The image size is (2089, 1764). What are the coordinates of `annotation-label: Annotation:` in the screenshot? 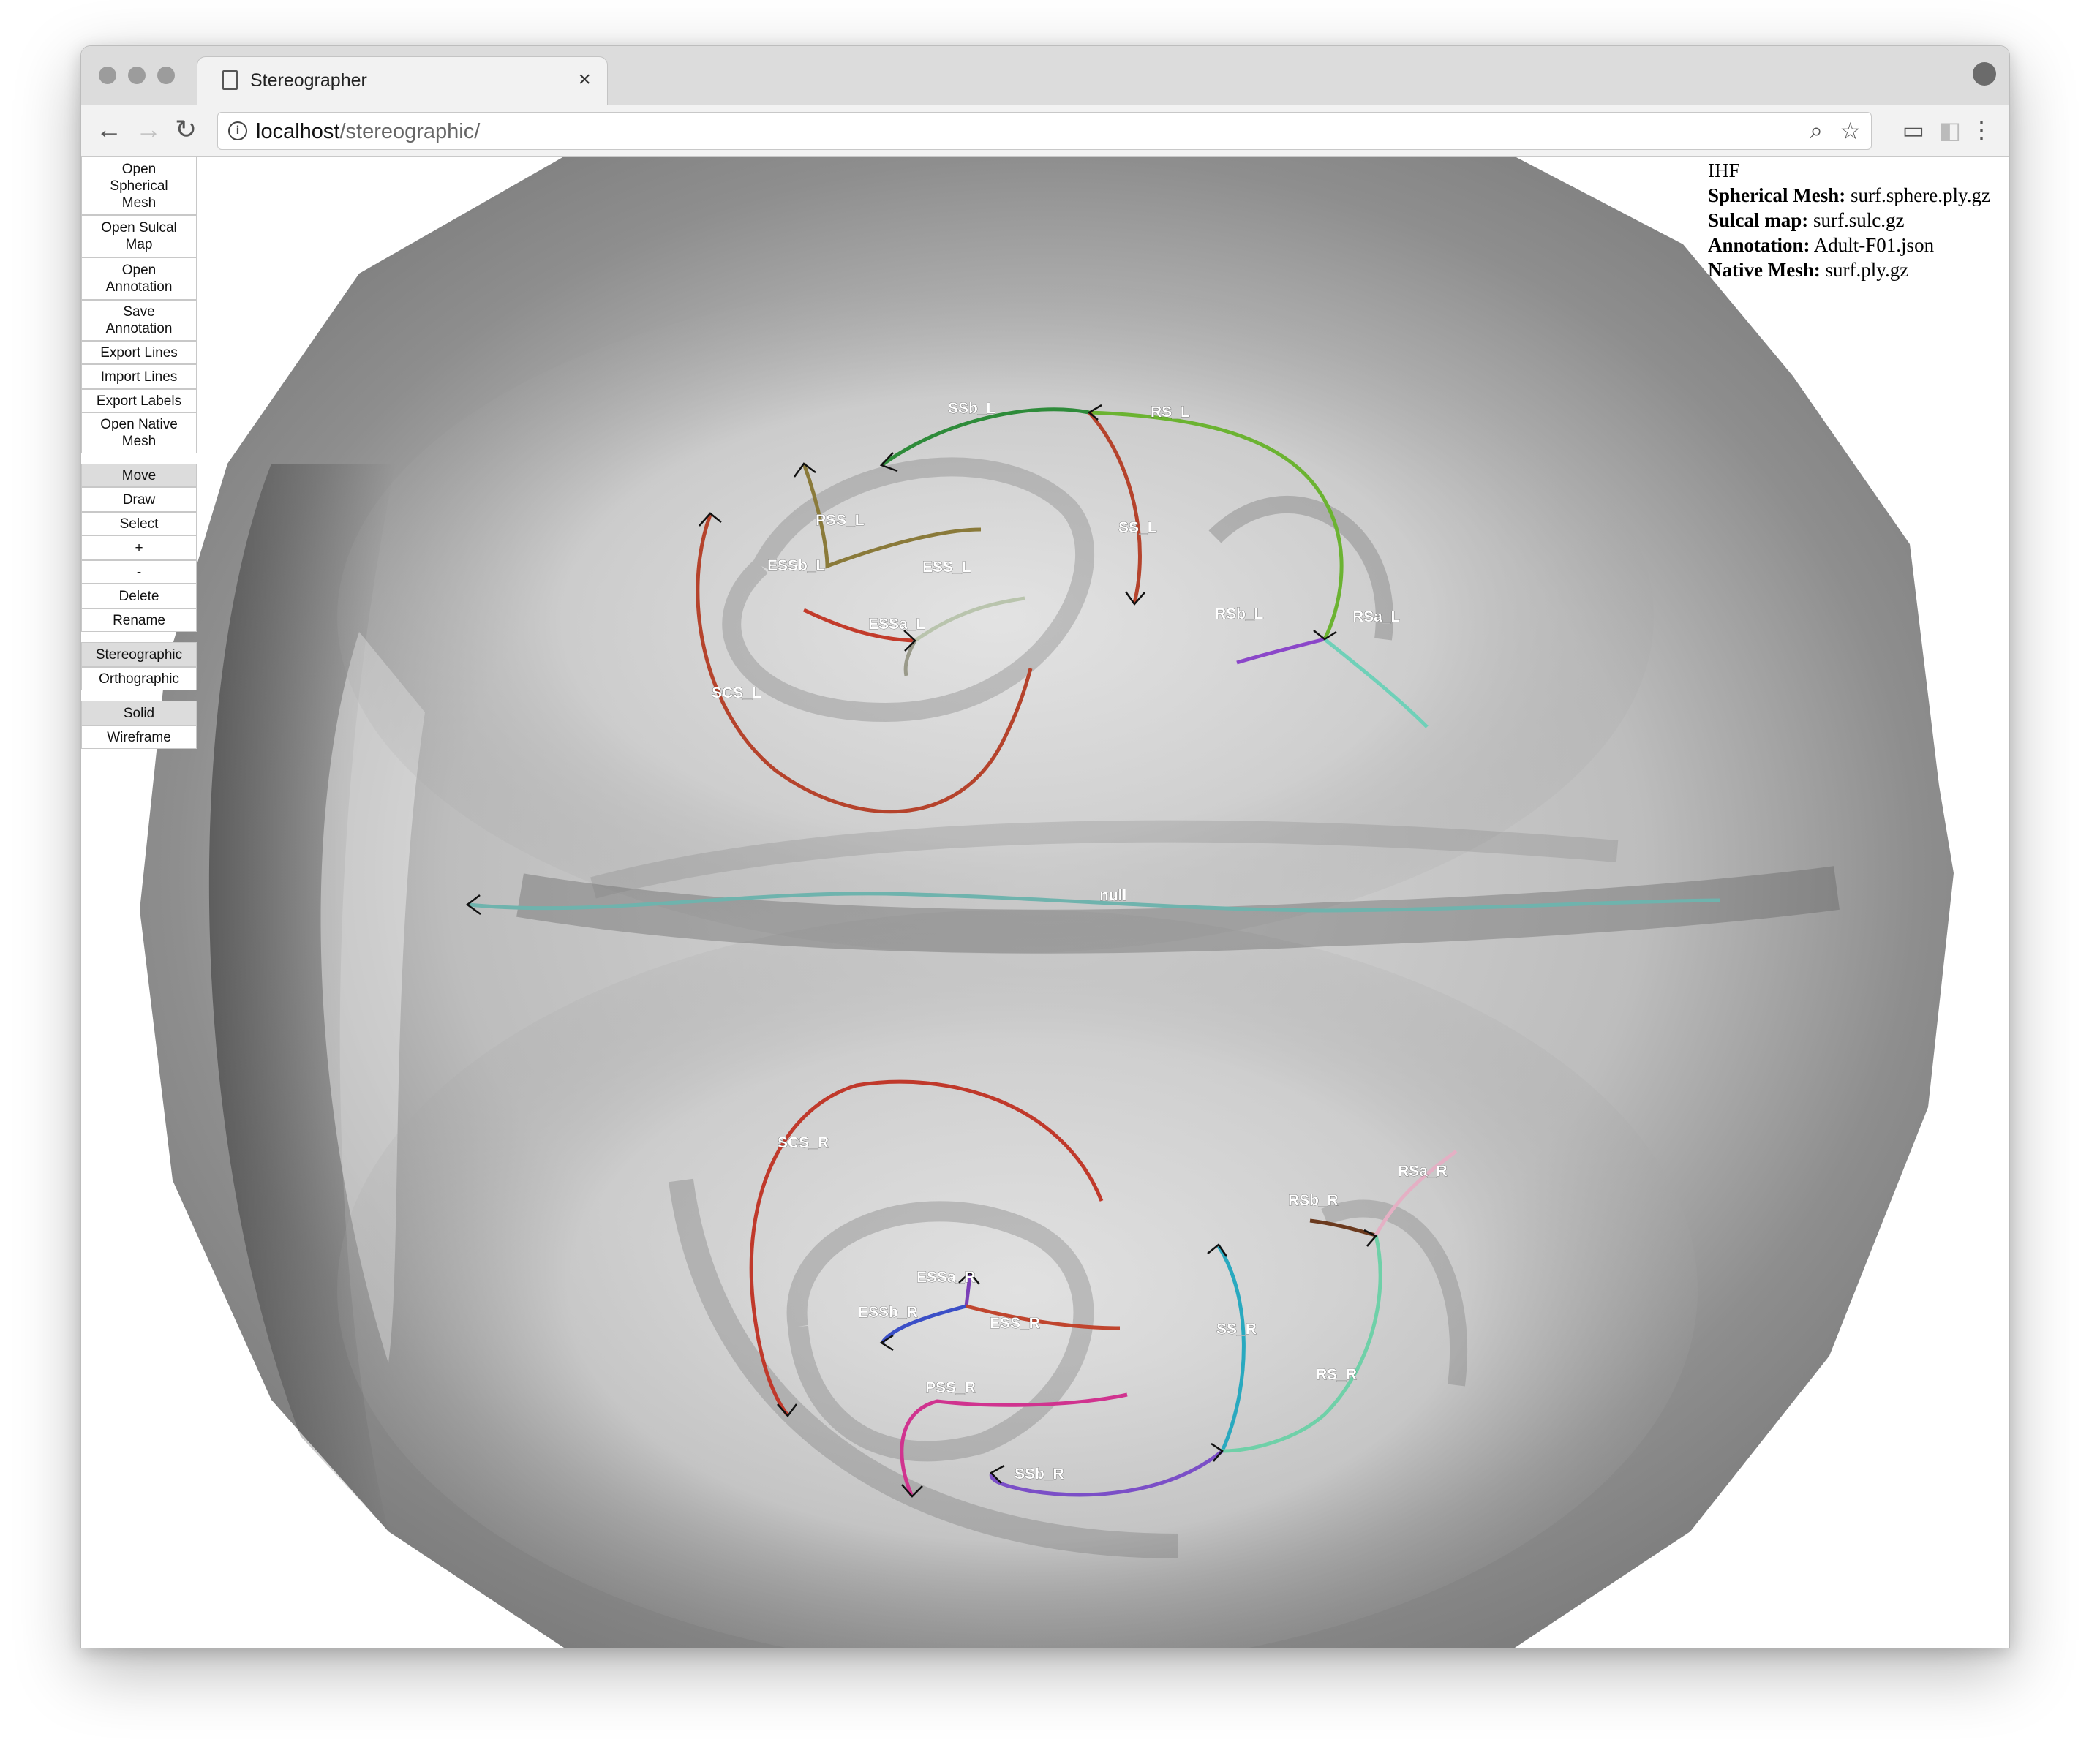 It's located at (1759, 245).